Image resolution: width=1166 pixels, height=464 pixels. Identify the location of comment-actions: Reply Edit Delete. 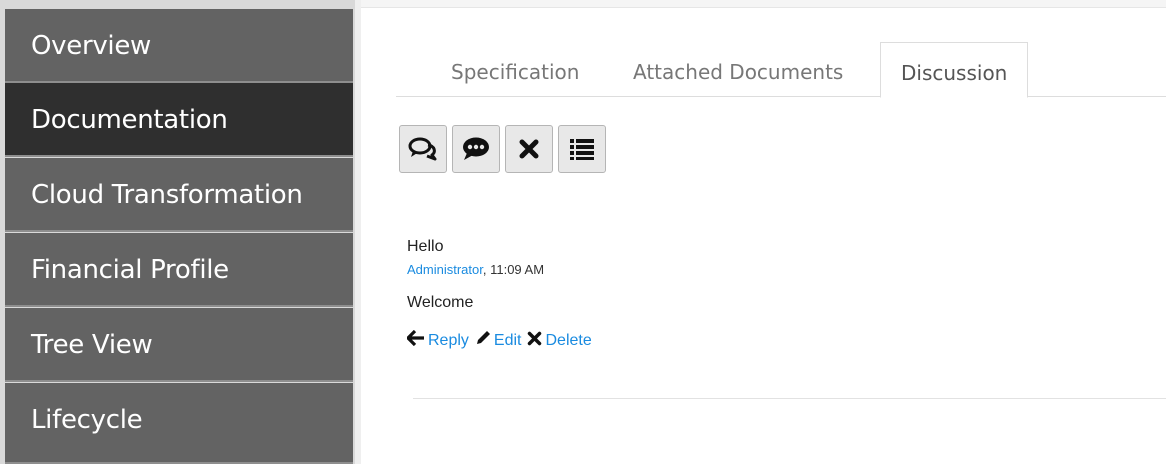
(502, 340).